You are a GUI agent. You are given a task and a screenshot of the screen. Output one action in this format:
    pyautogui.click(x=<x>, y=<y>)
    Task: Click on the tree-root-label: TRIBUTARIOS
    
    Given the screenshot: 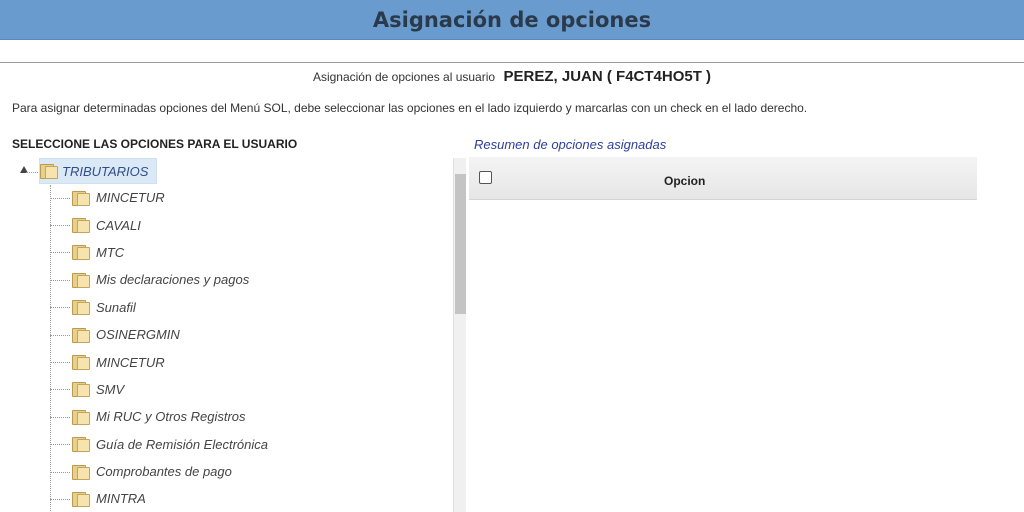 What is the action you would take?
    pyautogui.click(x=105, y=171)
    